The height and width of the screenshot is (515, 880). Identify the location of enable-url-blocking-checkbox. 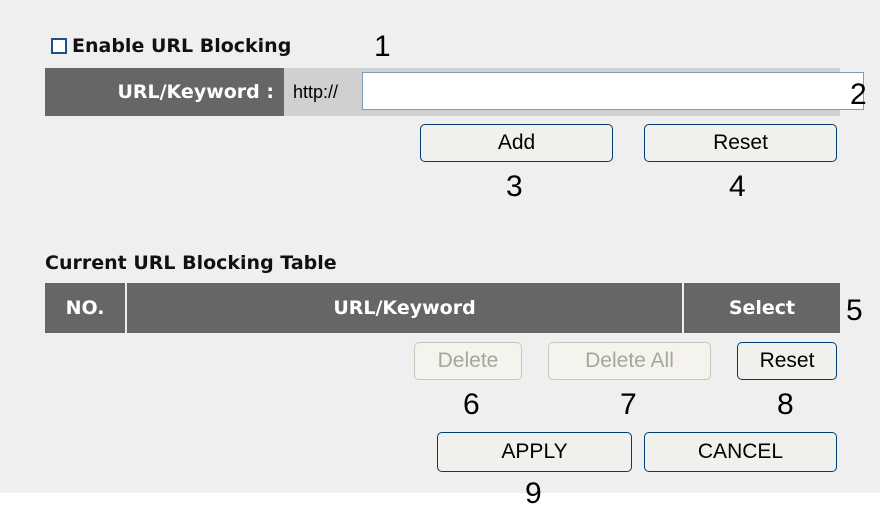
(59, 46).